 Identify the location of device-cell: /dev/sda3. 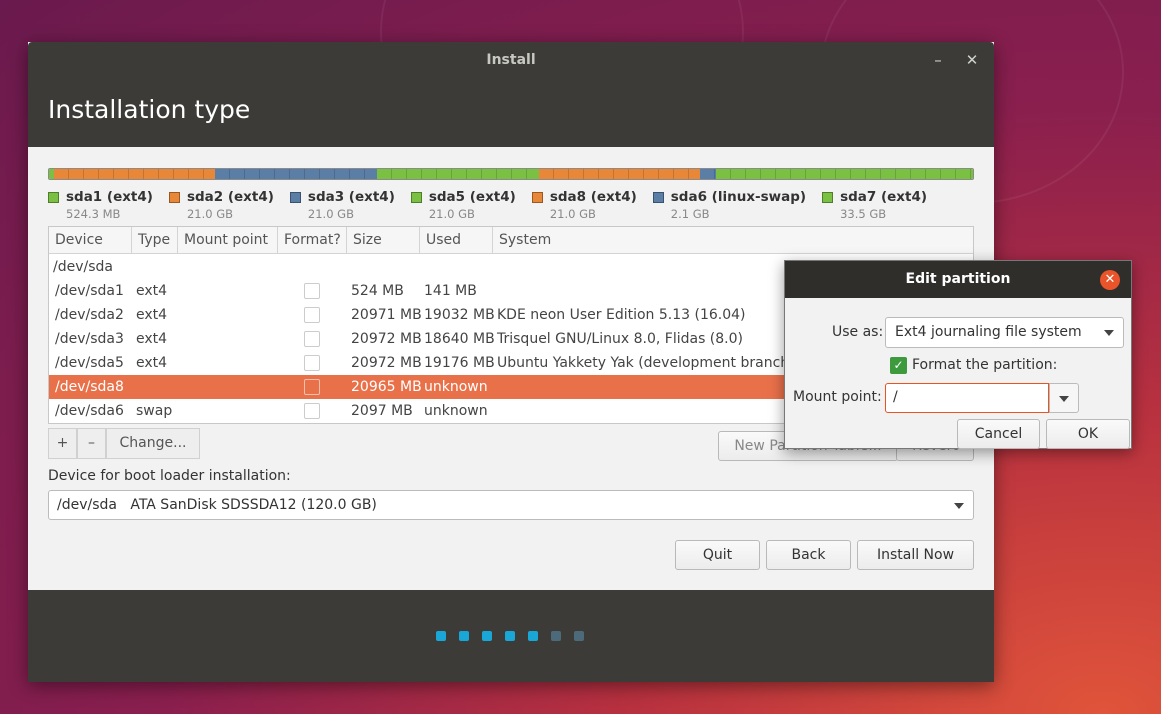
(89, 339).